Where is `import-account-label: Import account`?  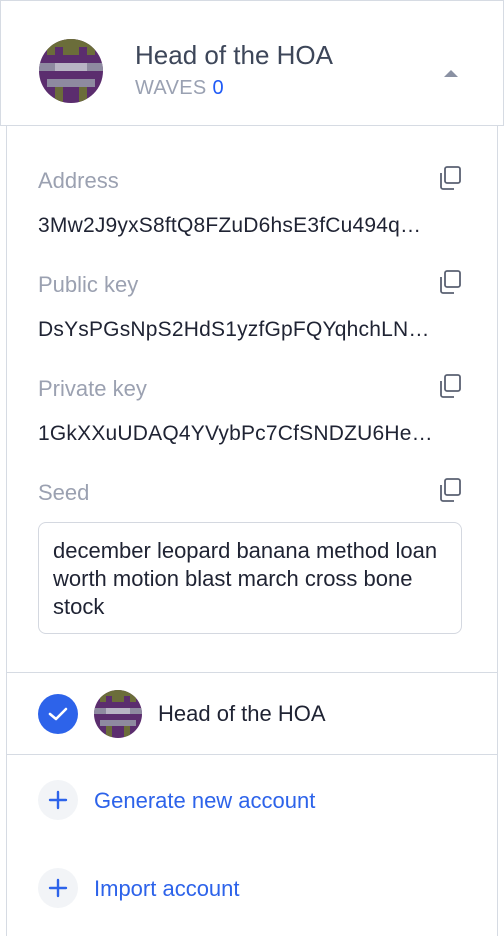 import-account-label: Import account is located at coordinates (167, 888).